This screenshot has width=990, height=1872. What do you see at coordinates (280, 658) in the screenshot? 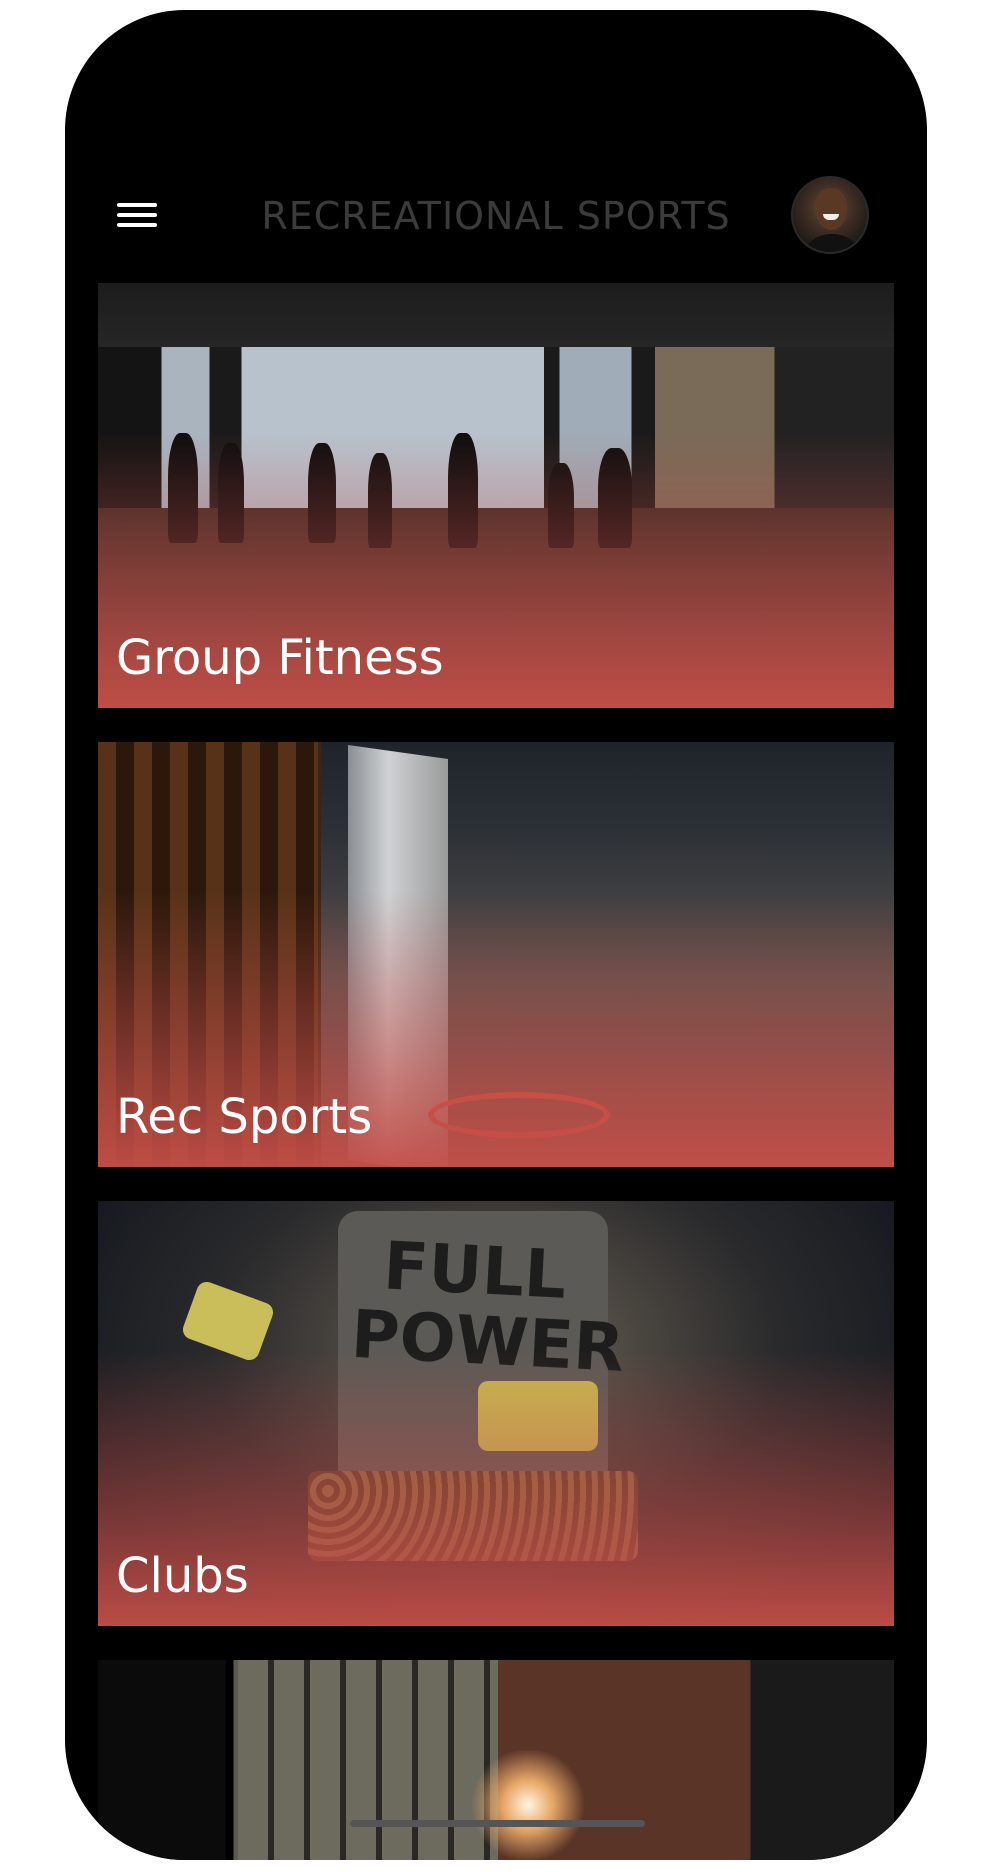
I see `card-label: Group Fitness` at bounding box center [280, 658].